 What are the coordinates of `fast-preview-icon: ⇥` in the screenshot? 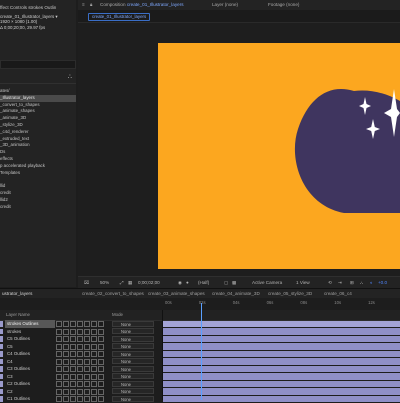 It's located at (340, 282).